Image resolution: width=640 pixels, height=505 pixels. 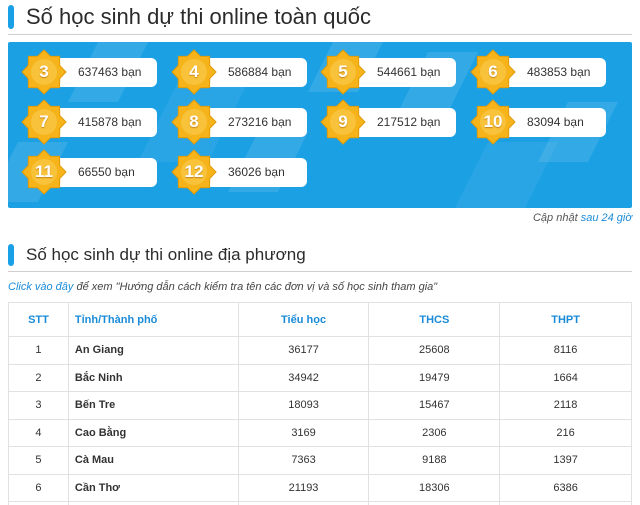 What do you see at coordinates (343, 122) in the screenshot?
I see `grade-badge: 9` at bounding box center [343, 122].